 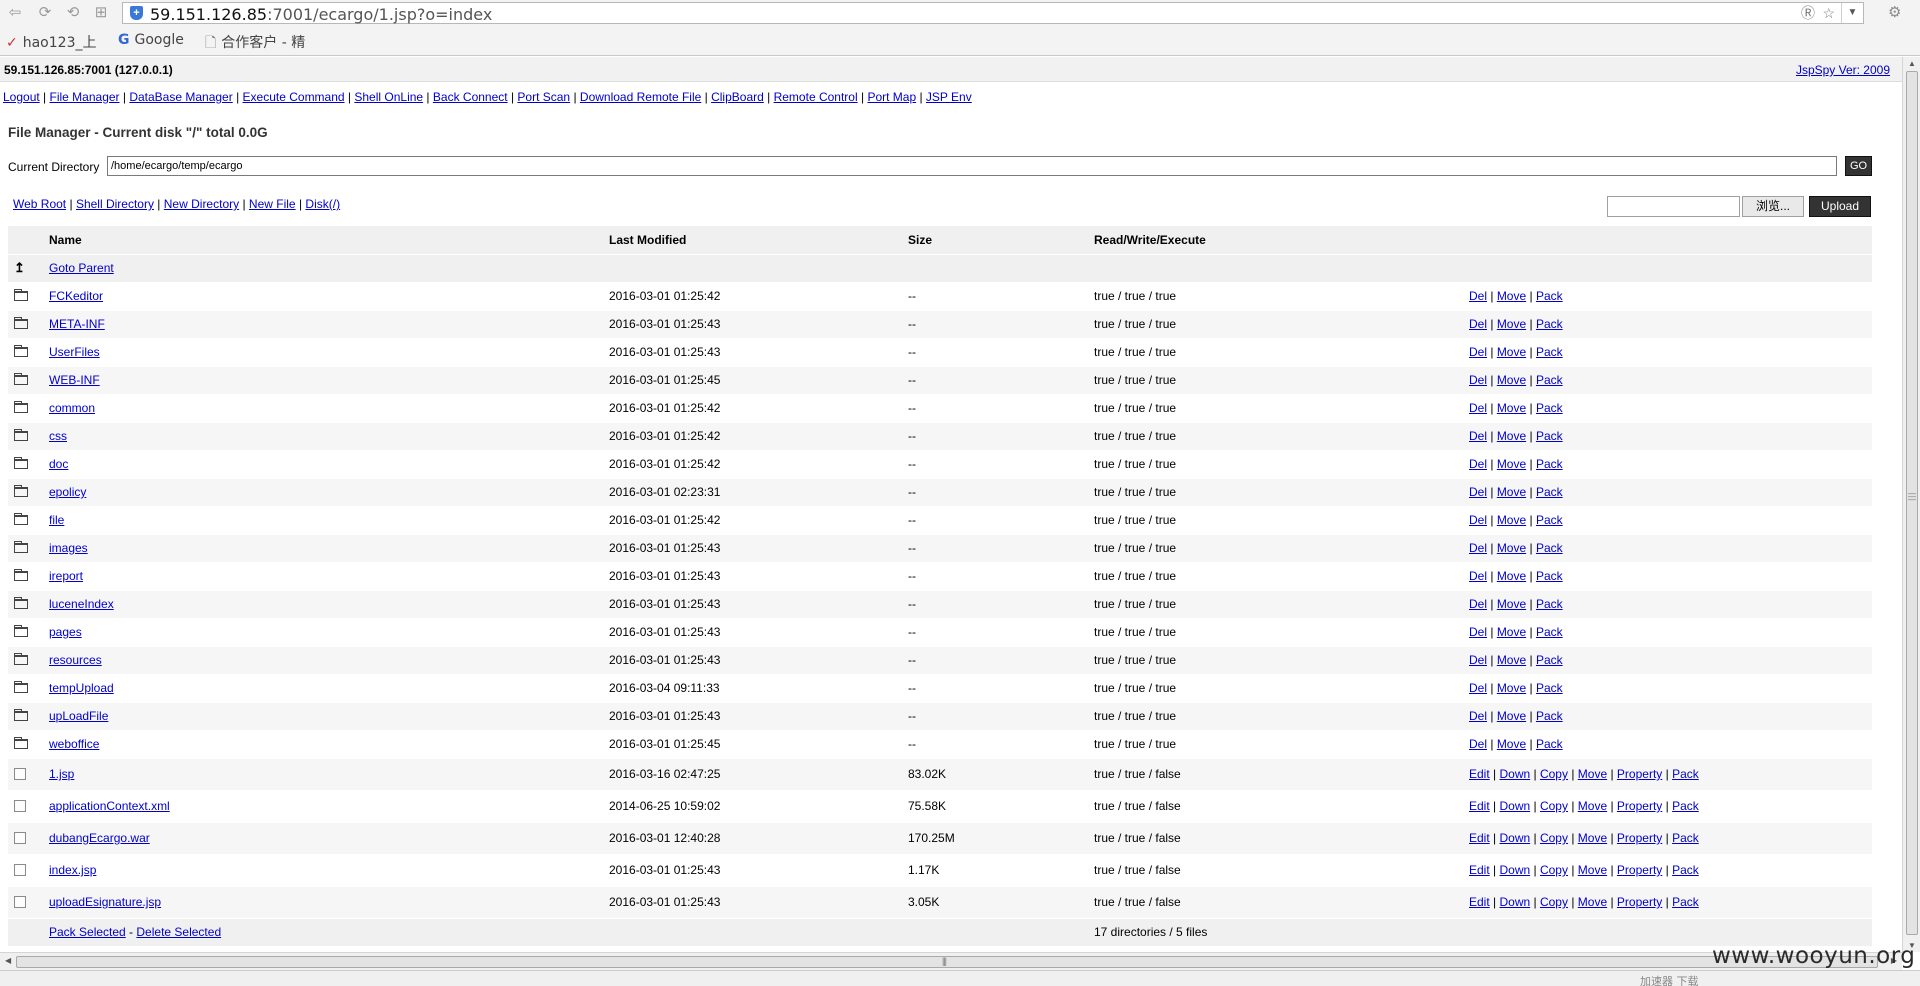 I want to click on menu-file-manager: File Manager, so click(x=85, y=97).